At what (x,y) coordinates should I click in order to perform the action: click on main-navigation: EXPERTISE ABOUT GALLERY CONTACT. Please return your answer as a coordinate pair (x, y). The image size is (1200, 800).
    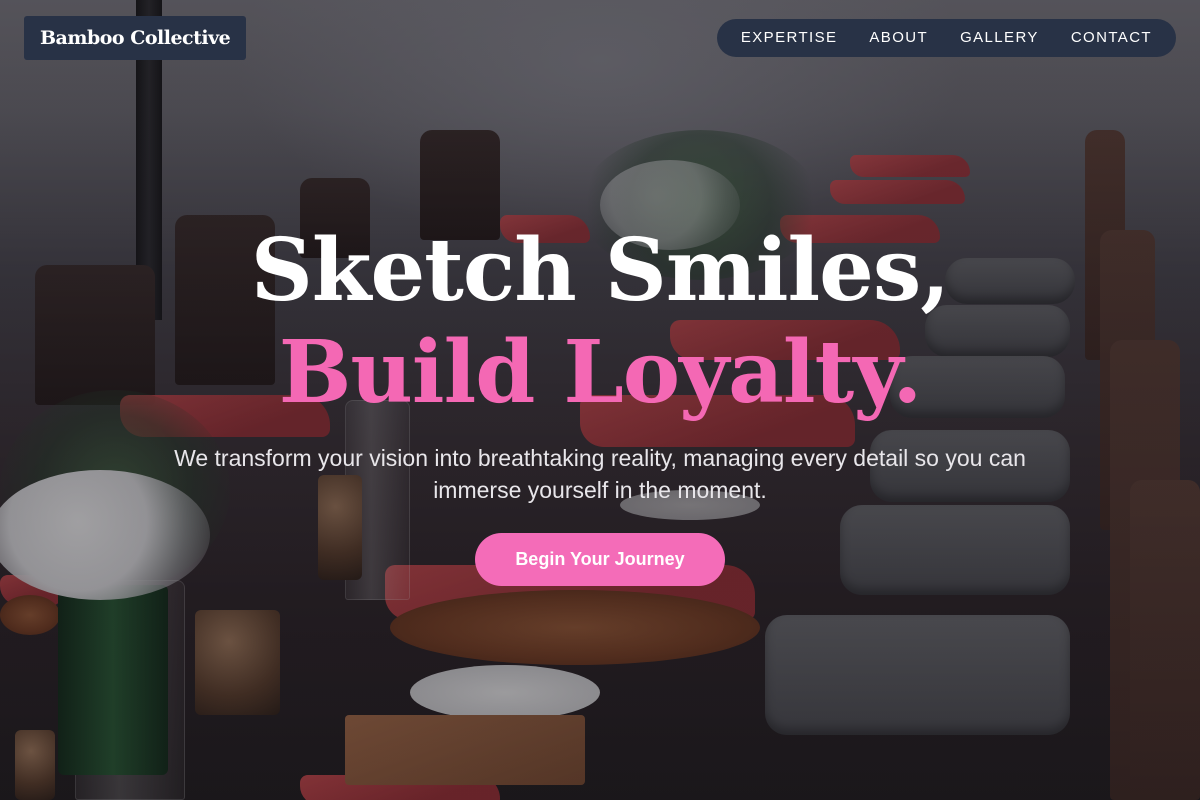
    Looking at the image, I should click on (946, 38).